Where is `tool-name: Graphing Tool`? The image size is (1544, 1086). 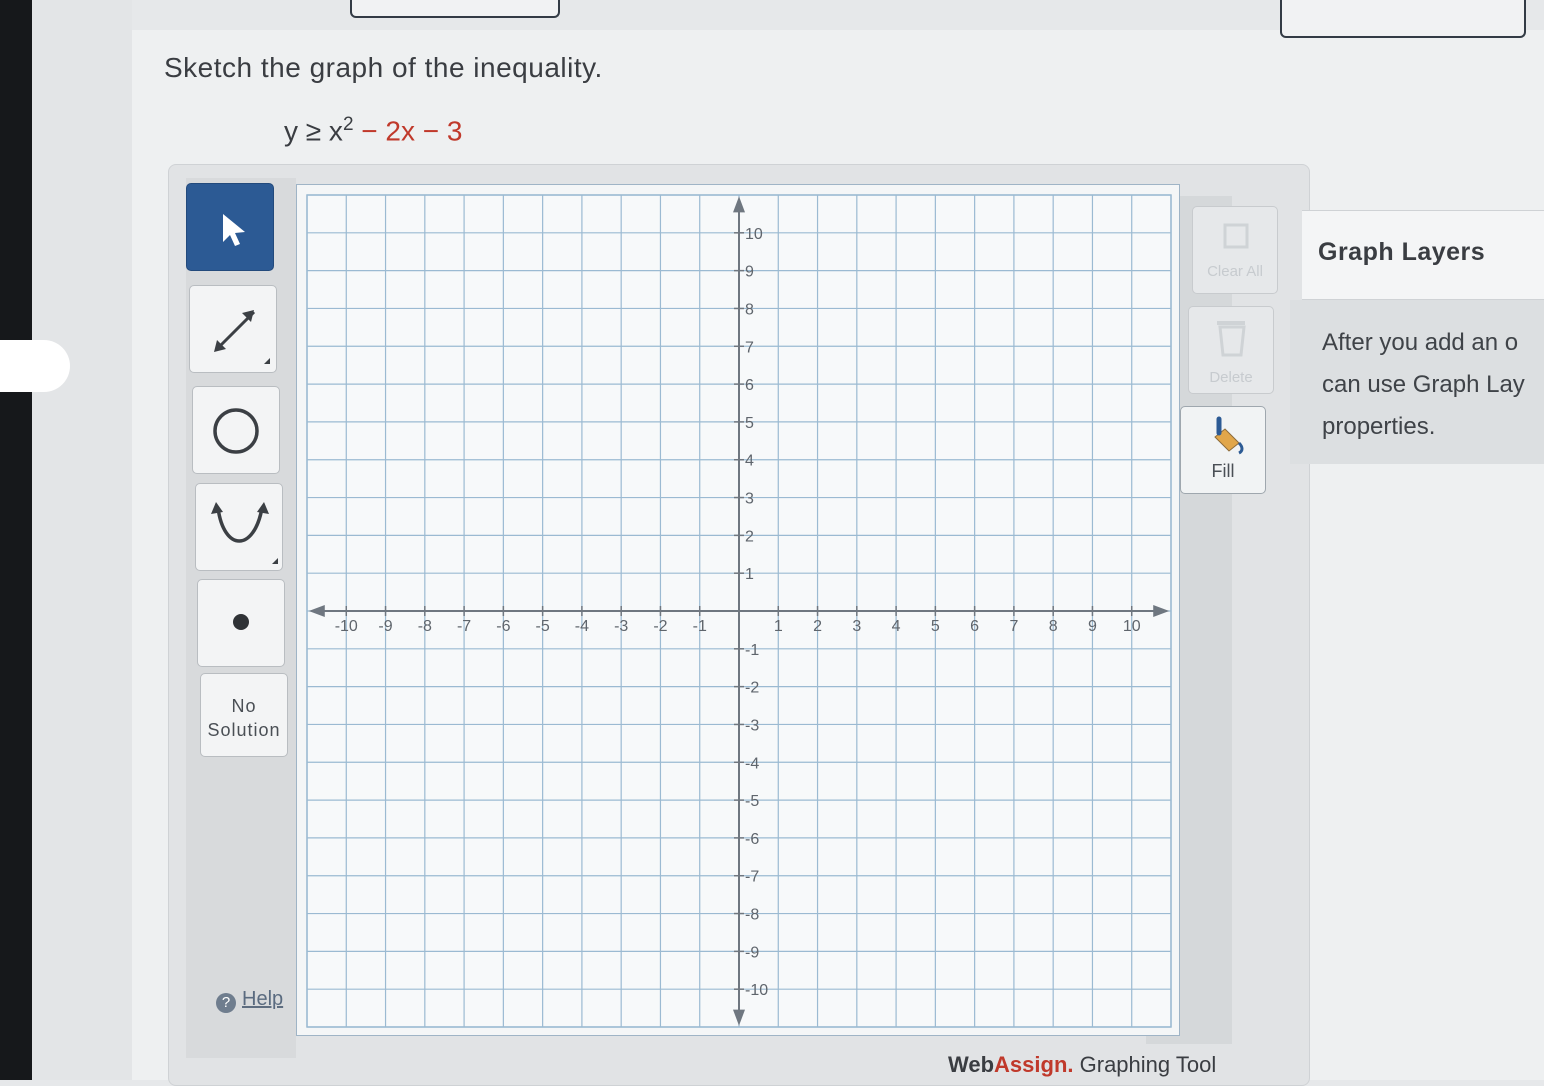 tool-name: Graphing Tool is located at coordinates (1145, 1064).